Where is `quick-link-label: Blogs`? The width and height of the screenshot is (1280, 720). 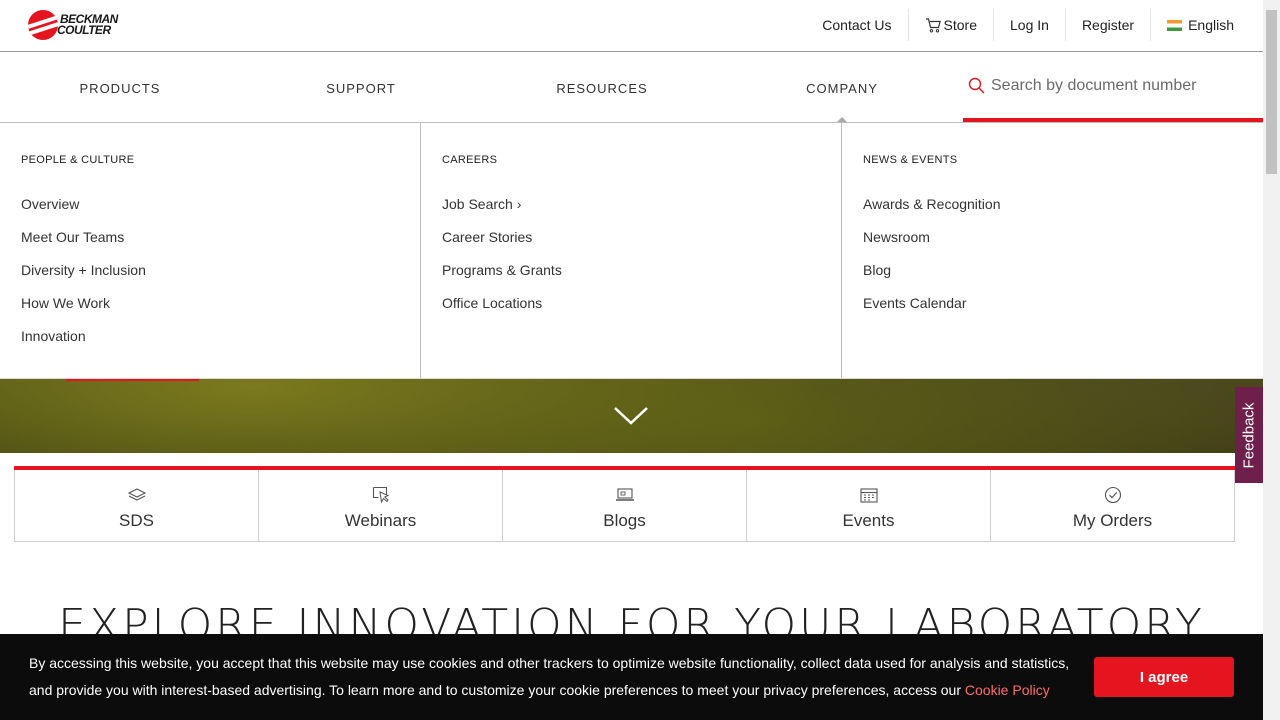
quick-link-label: Blogs is located at coordinates (624, 520).